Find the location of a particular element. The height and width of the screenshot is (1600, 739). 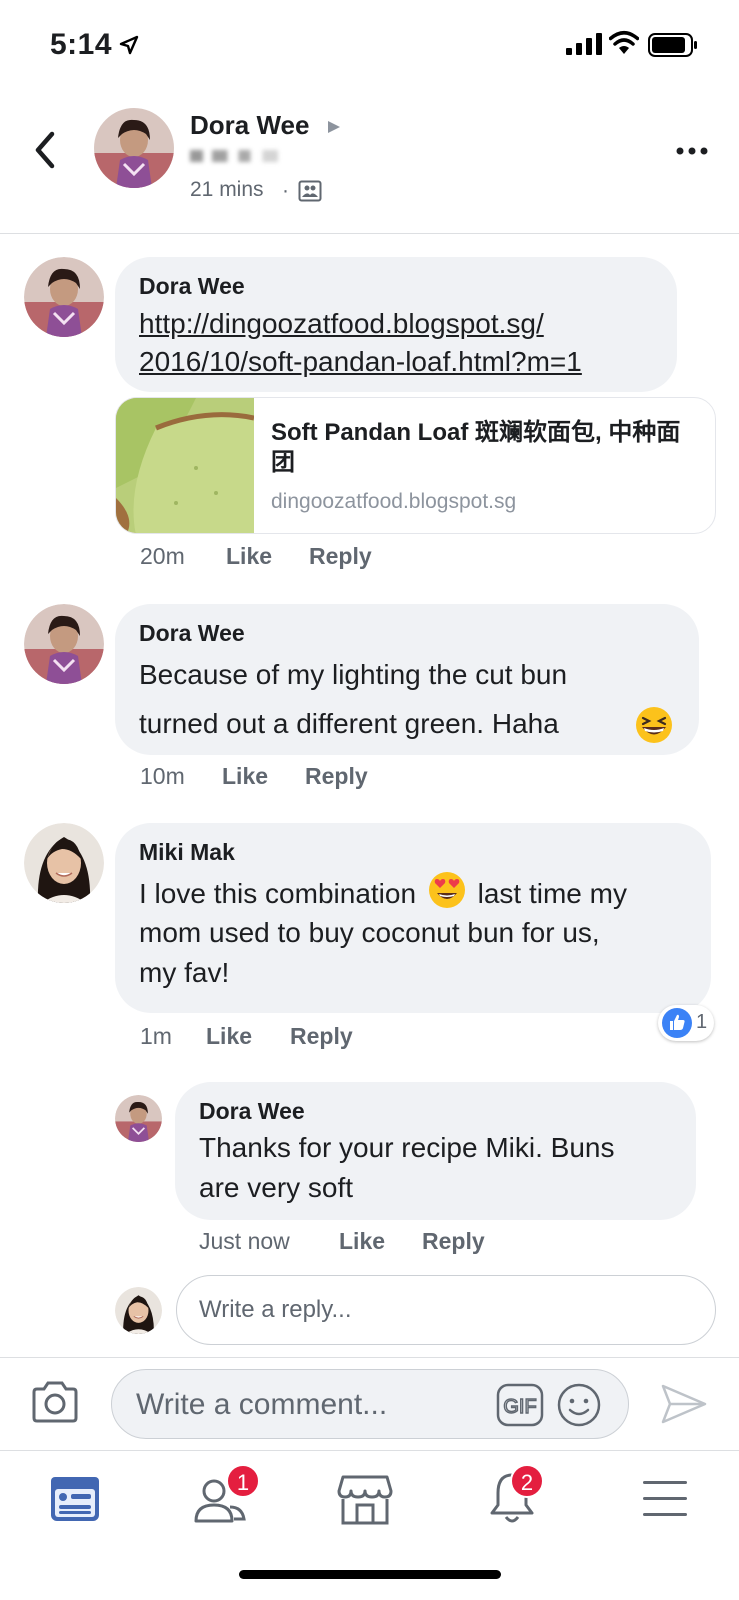

comment-text-line: turned out a different green. Haha is located at coordinates (349, 723).